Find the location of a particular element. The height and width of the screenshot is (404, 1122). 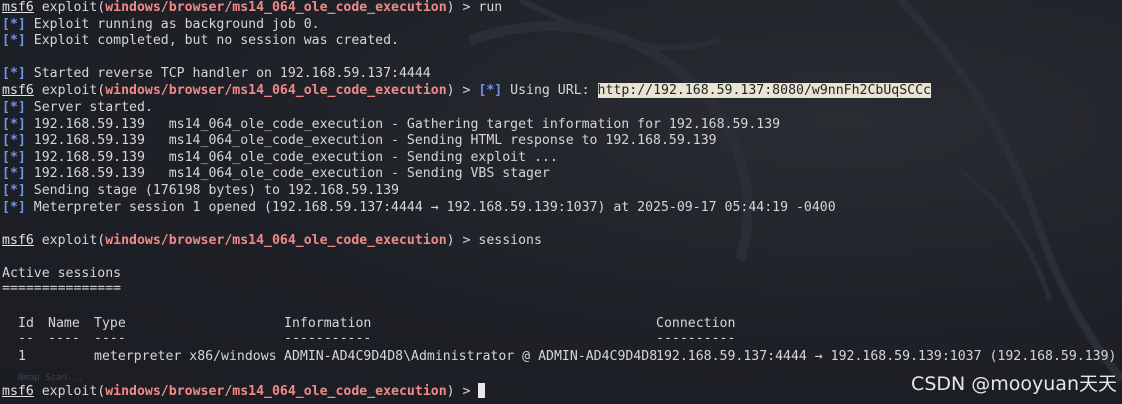

output-line: [*] Server started. is located at coordinates (77, 107).